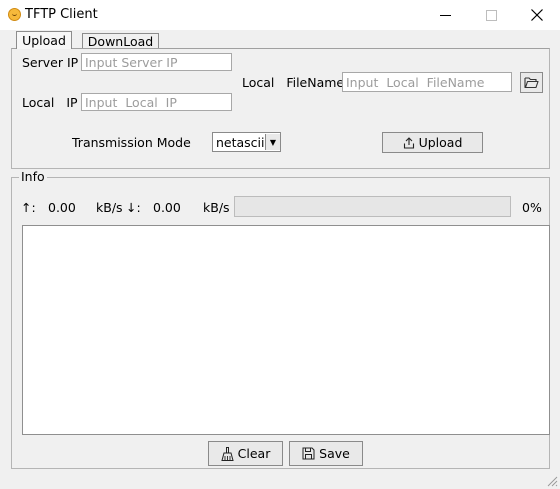  I want to click on maximize-button, so click(491, 15).